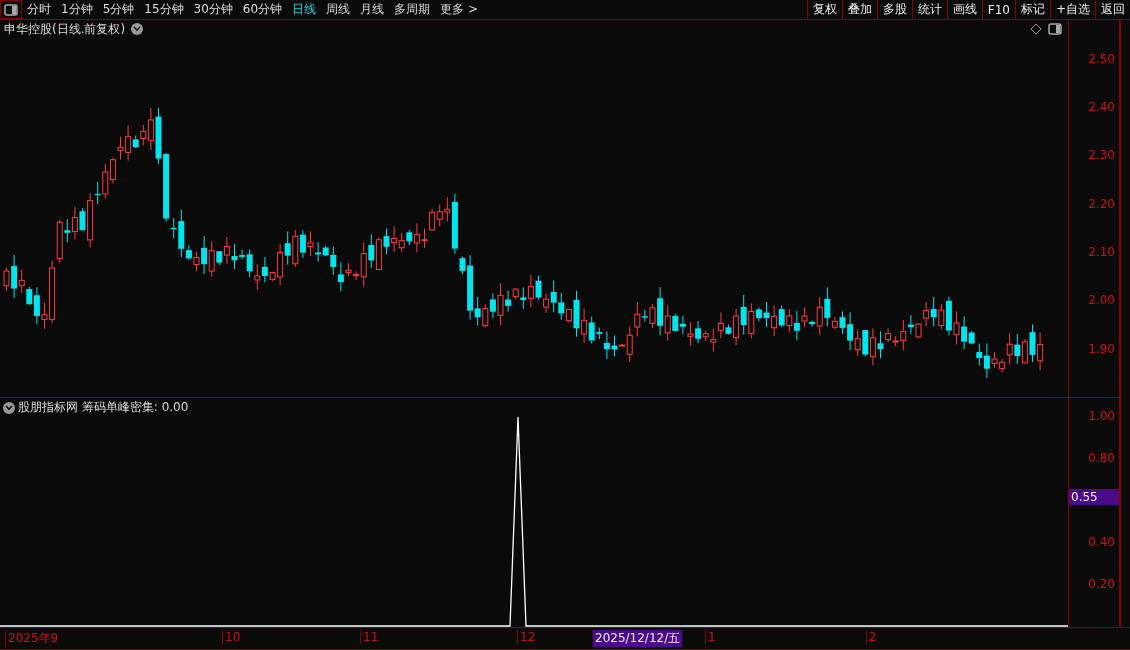 The height and width of the screenshot is (650, 1130). I want to click on toolbar-button: 返回, so click(1112, 9).